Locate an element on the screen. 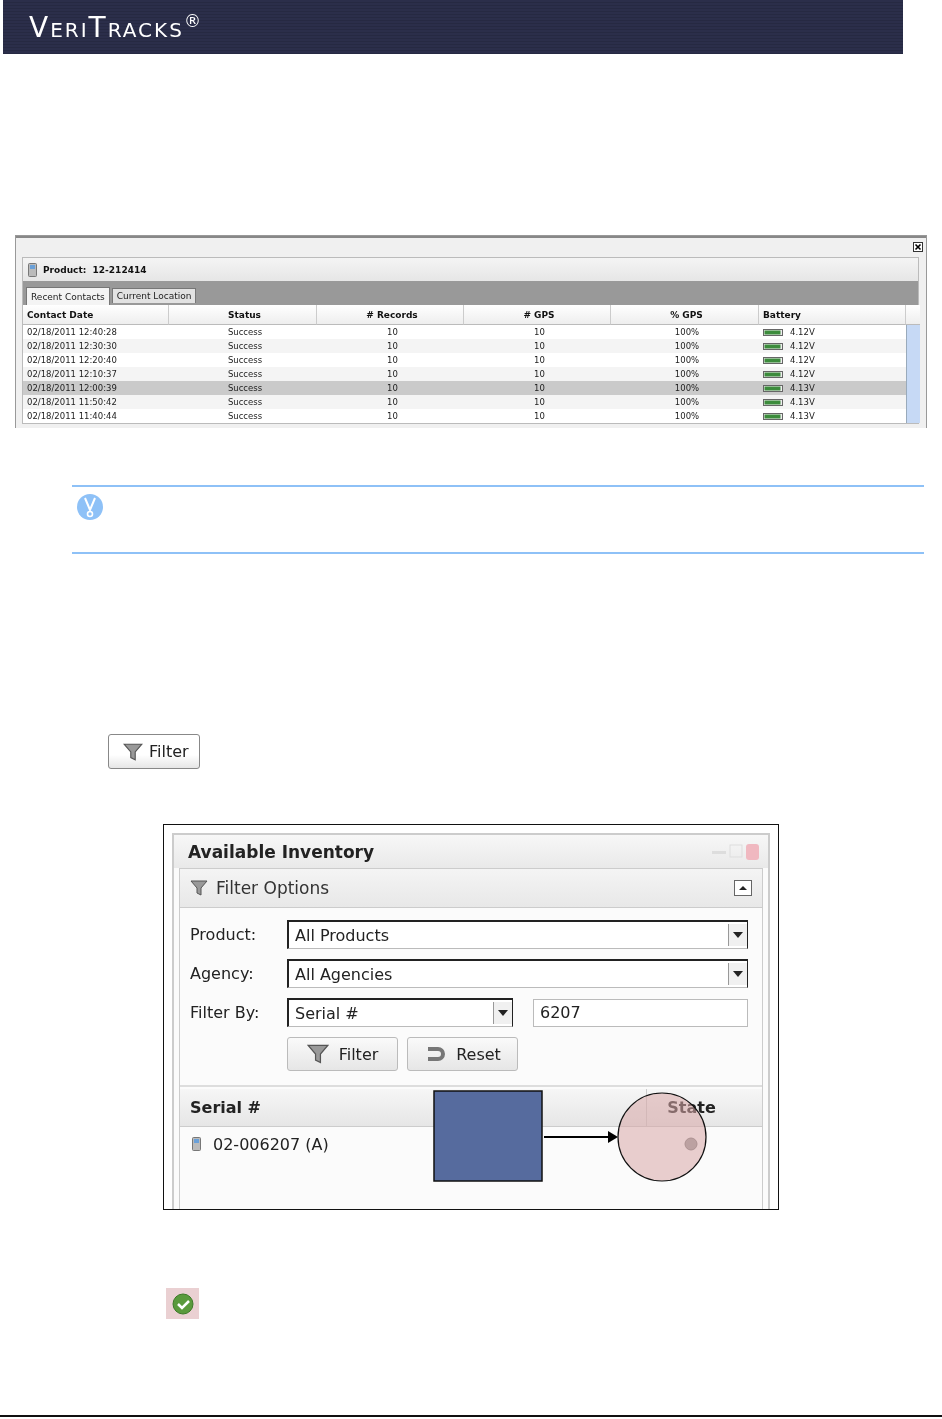 This screenshot has height=1419, width=942. close-icon is located at coordinates (918, 246).